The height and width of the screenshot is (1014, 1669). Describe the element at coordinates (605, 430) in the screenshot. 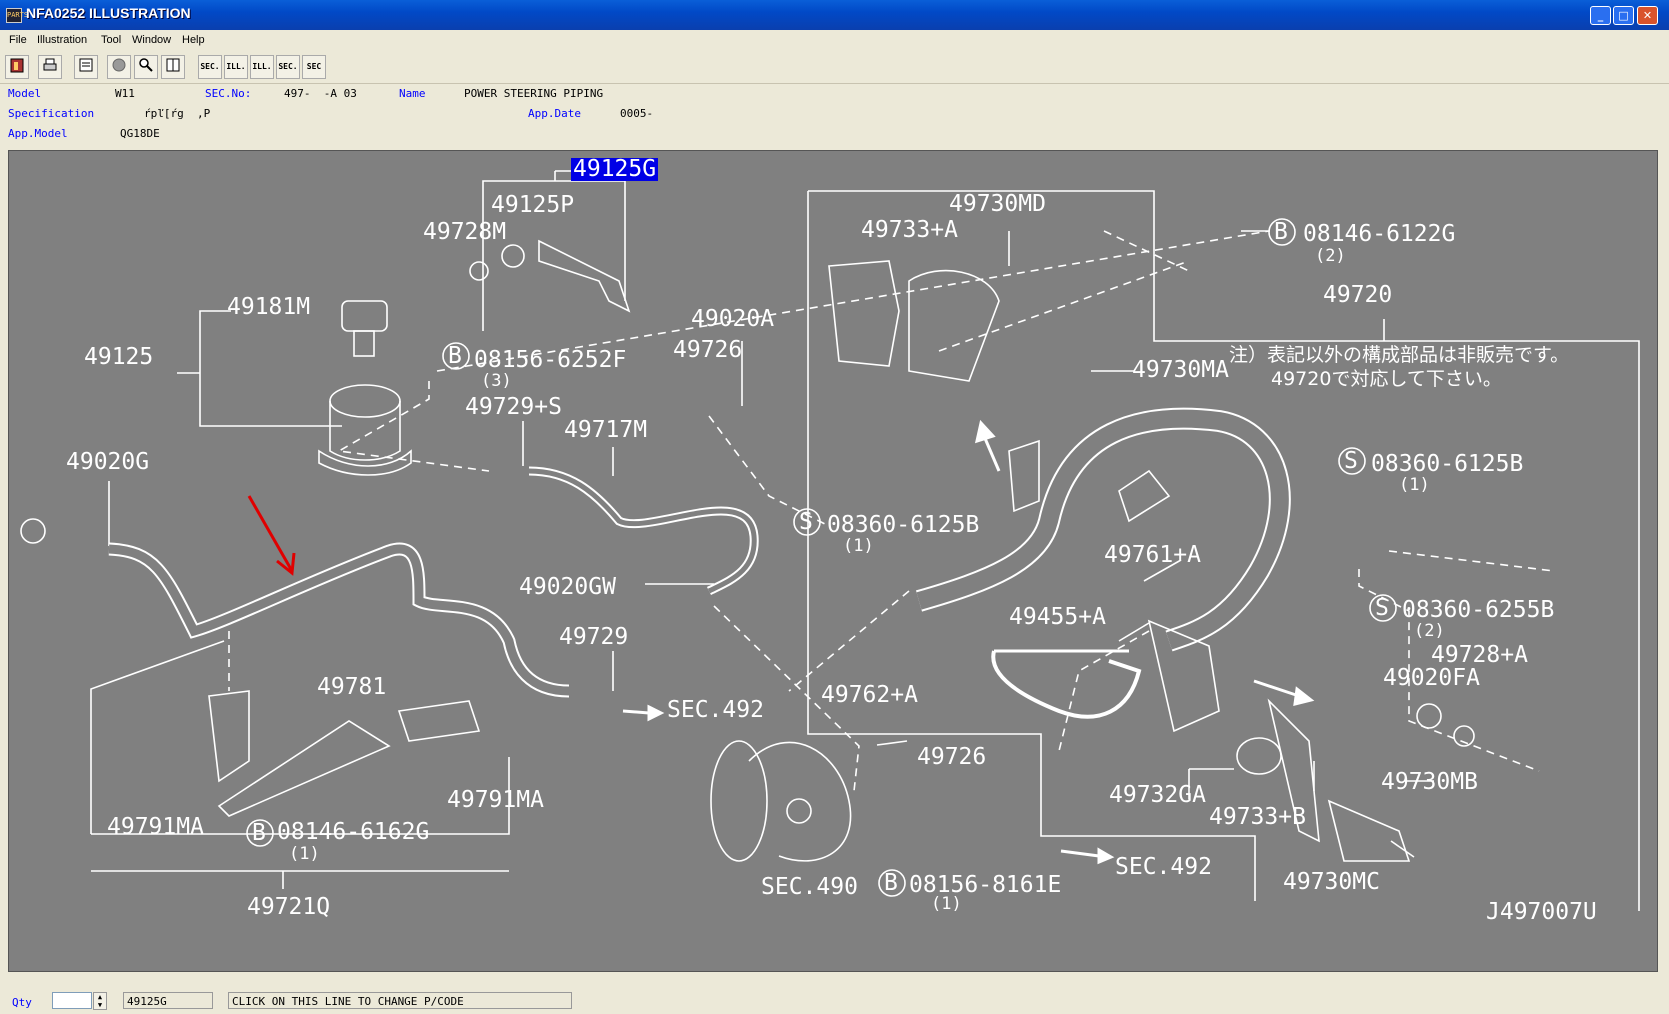

I see `part-label: 49717M` at that location.